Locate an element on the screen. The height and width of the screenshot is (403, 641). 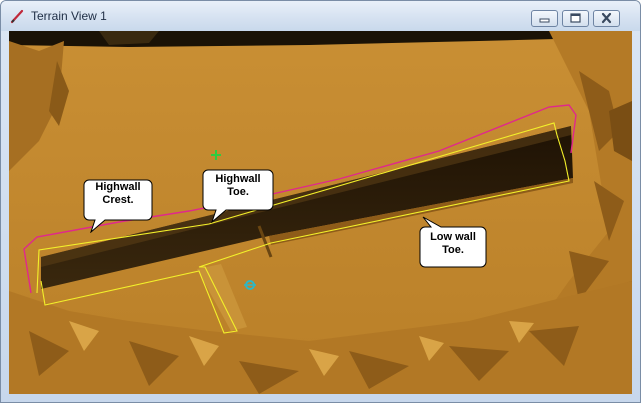
close-icon is located at coordinates (606, 18).